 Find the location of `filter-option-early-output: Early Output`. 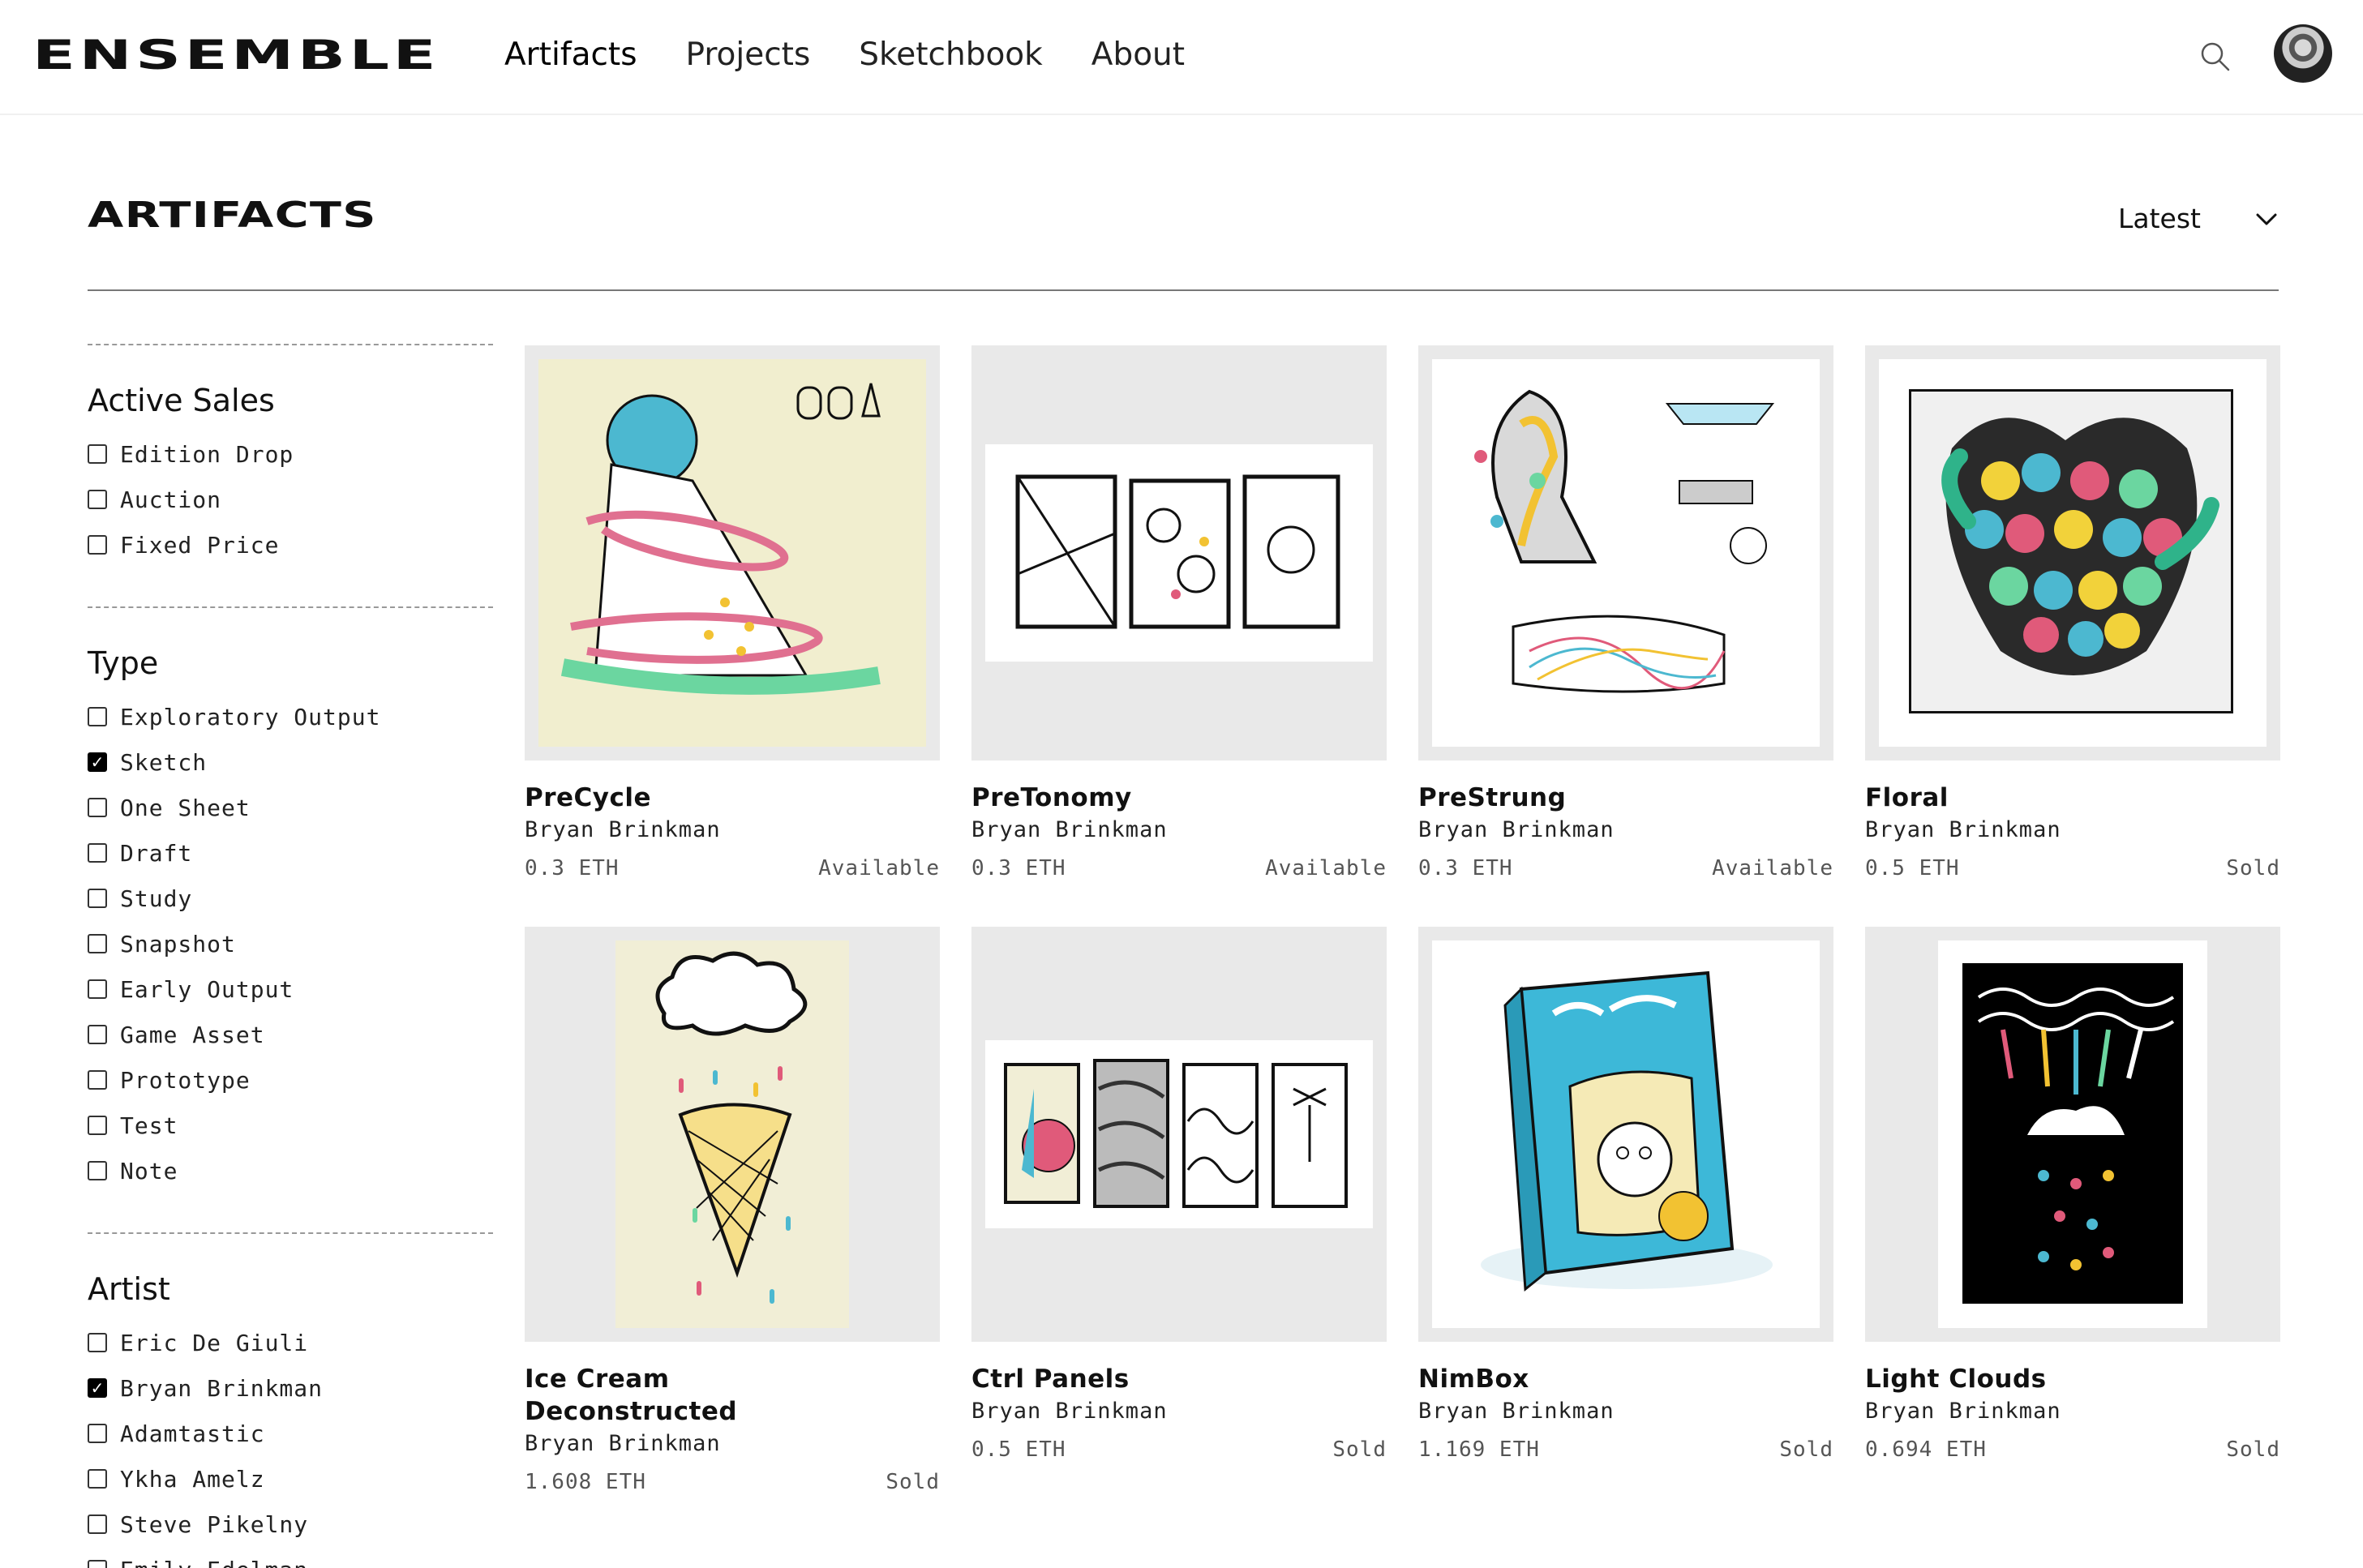

filter-option-early-output: Early Output is located at coordinates (290, 989).